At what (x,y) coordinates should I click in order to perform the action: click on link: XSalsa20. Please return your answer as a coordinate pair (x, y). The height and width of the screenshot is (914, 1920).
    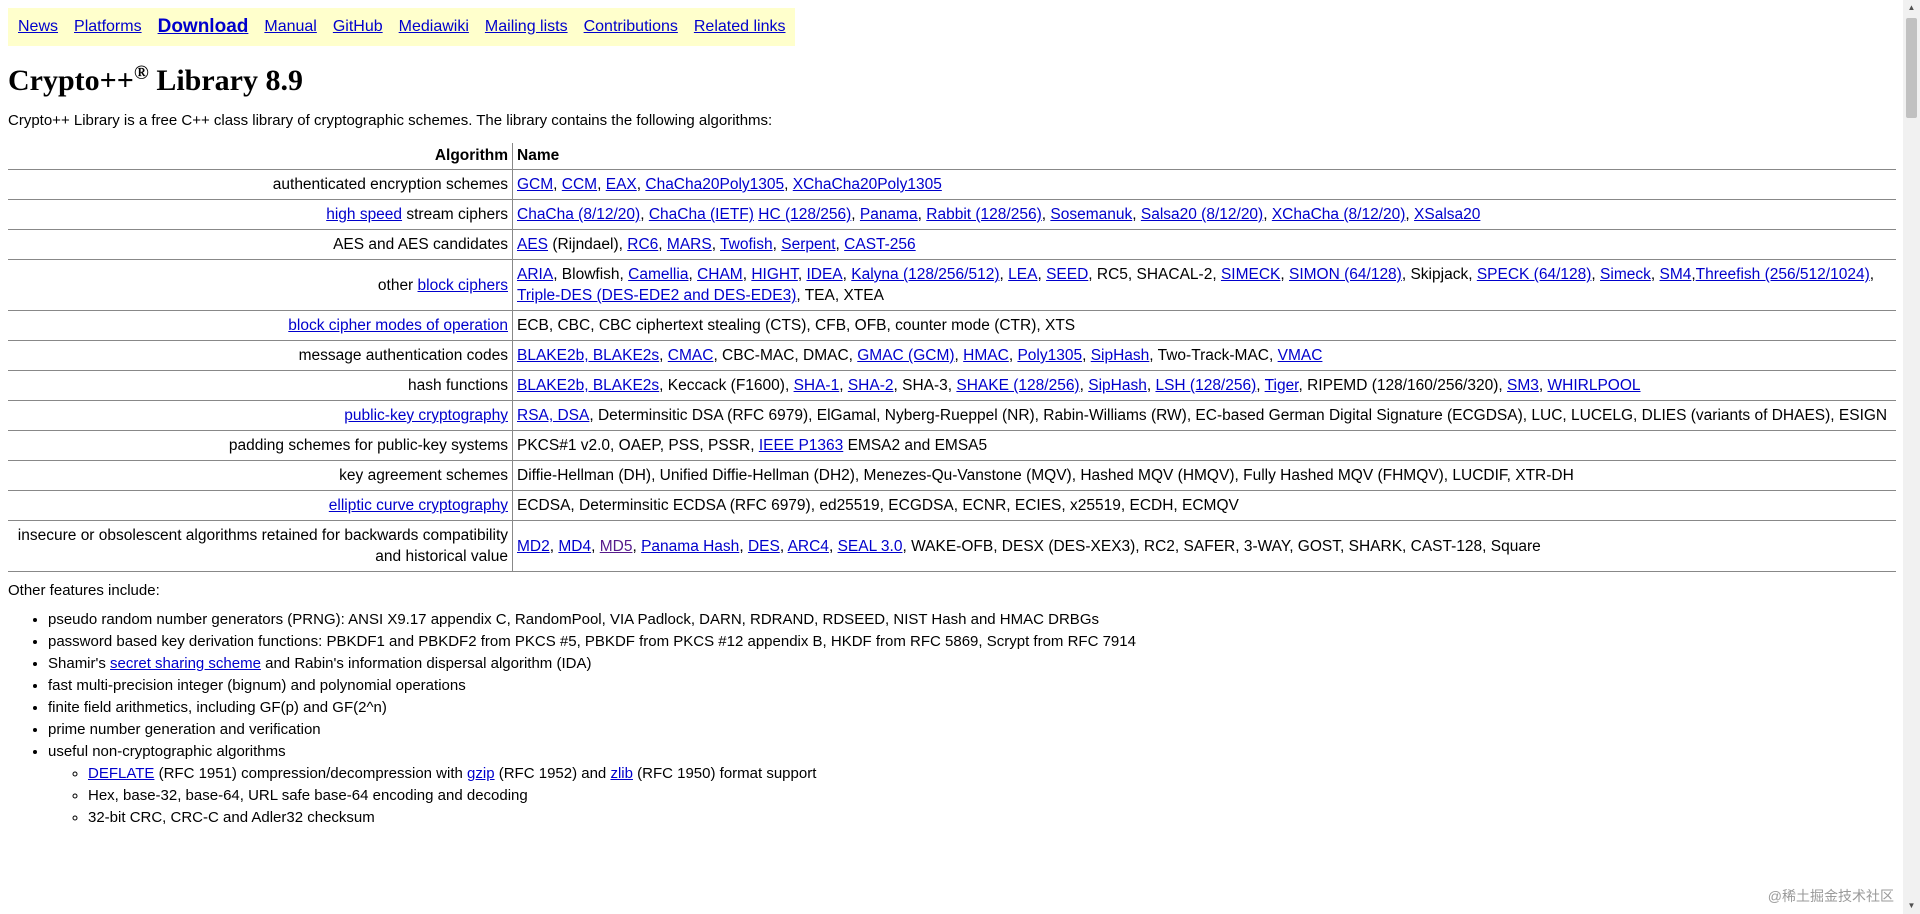
    Looking at the image, I should click on (1447, 214).